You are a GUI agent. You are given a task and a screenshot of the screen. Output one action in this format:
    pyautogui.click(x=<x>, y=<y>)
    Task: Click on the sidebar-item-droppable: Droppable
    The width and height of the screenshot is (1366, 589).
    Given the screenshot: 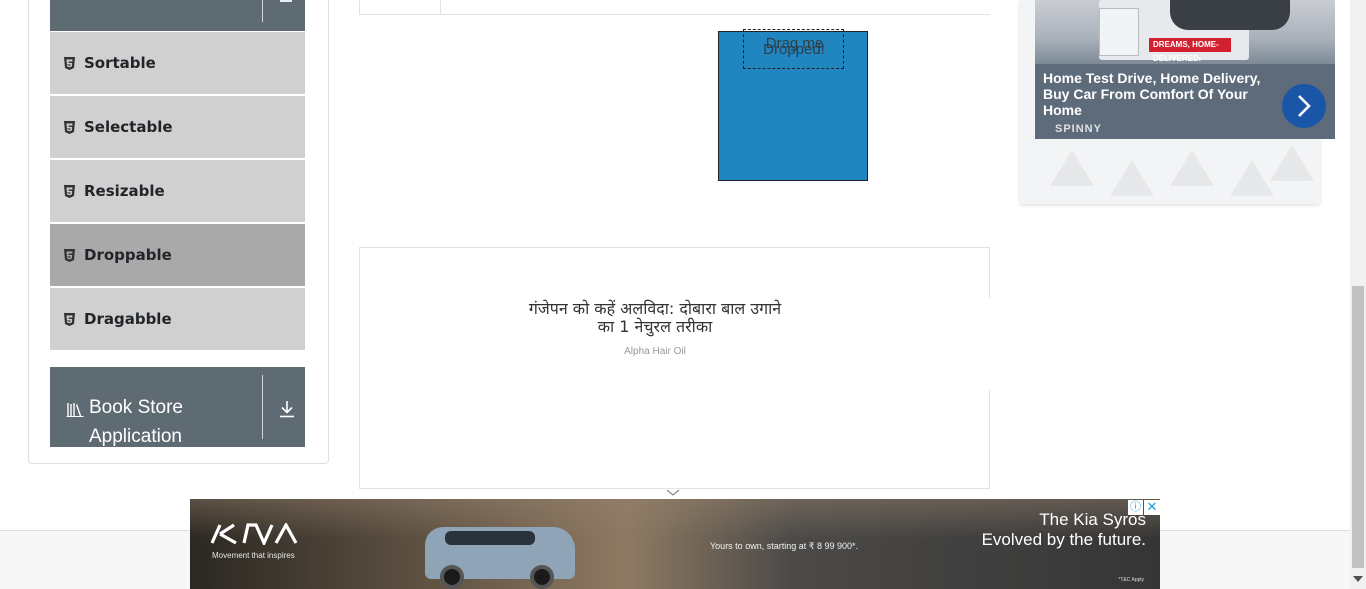 What is the action you would take?
    pyautogui.click(x=177, y=255)
    